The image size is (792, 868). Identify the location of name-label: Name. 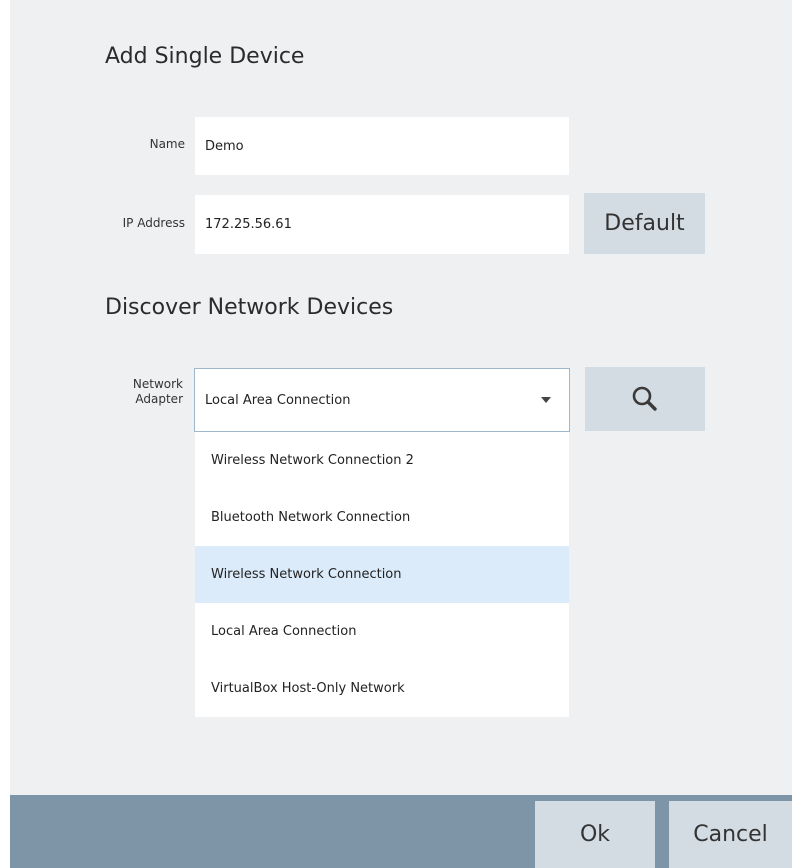
(167, 144).